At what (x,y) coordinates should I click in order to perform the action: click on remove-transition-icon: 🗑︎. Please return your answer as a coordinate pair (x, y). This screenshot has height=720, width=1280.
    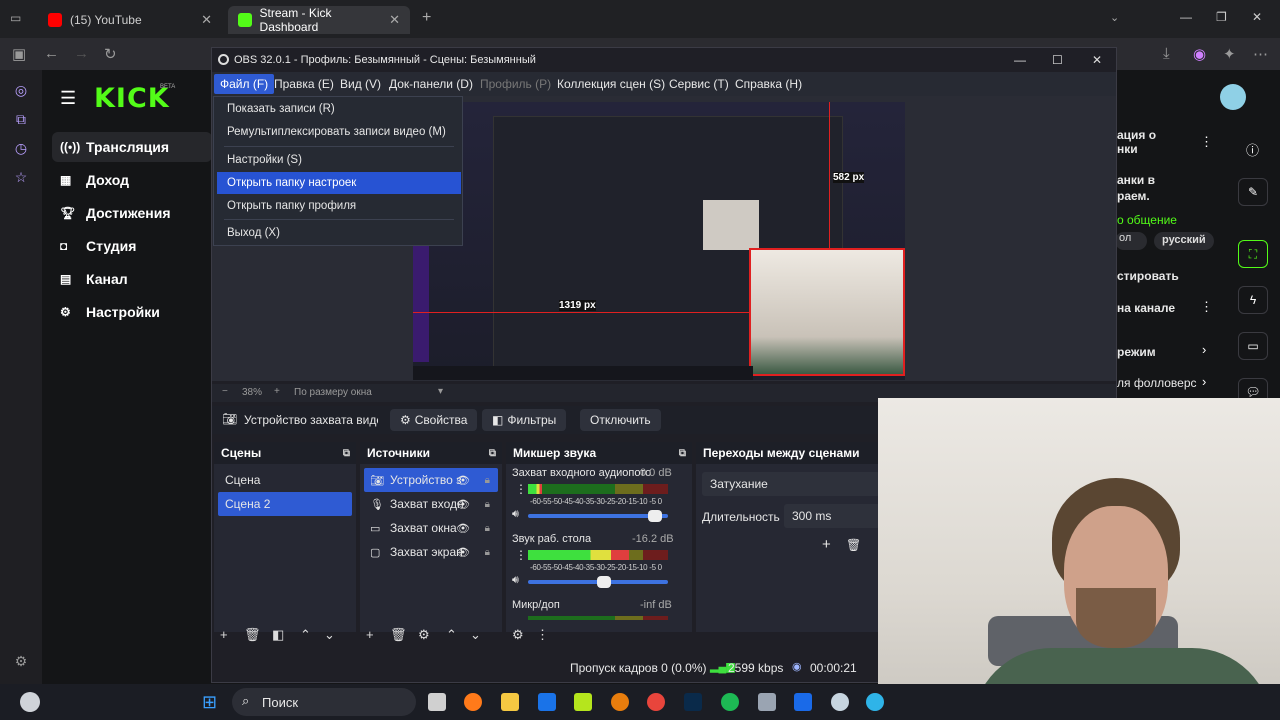
    Looking at the image, I should click on (853, 545).